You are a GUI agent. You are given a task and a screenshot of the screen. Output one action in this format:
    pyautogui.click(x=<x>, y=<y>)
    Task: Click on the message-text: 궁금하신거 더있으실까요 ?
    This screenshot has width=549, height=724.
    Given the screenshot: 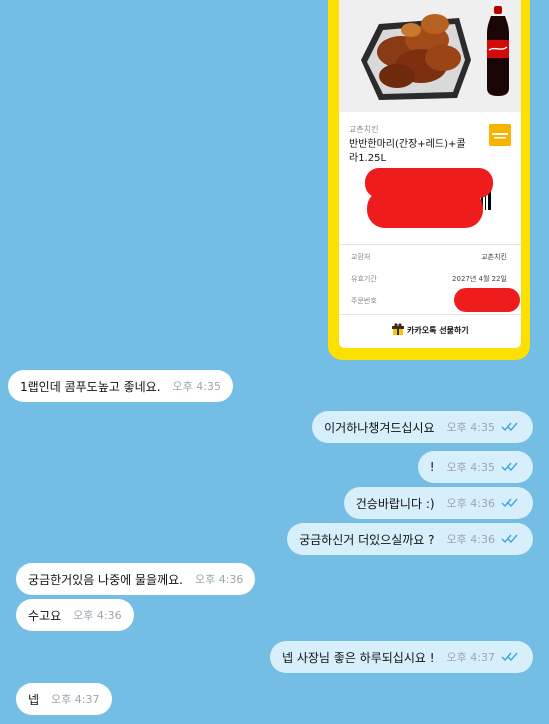 What is the action you would take?
    pyautogui.click(x=367, y=539)
    